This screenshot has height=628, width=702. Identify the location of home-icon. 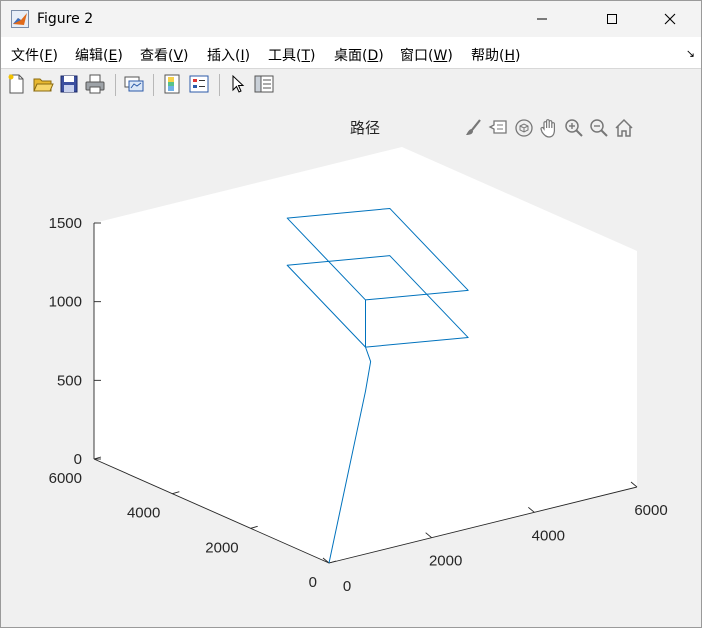
(624, 128).